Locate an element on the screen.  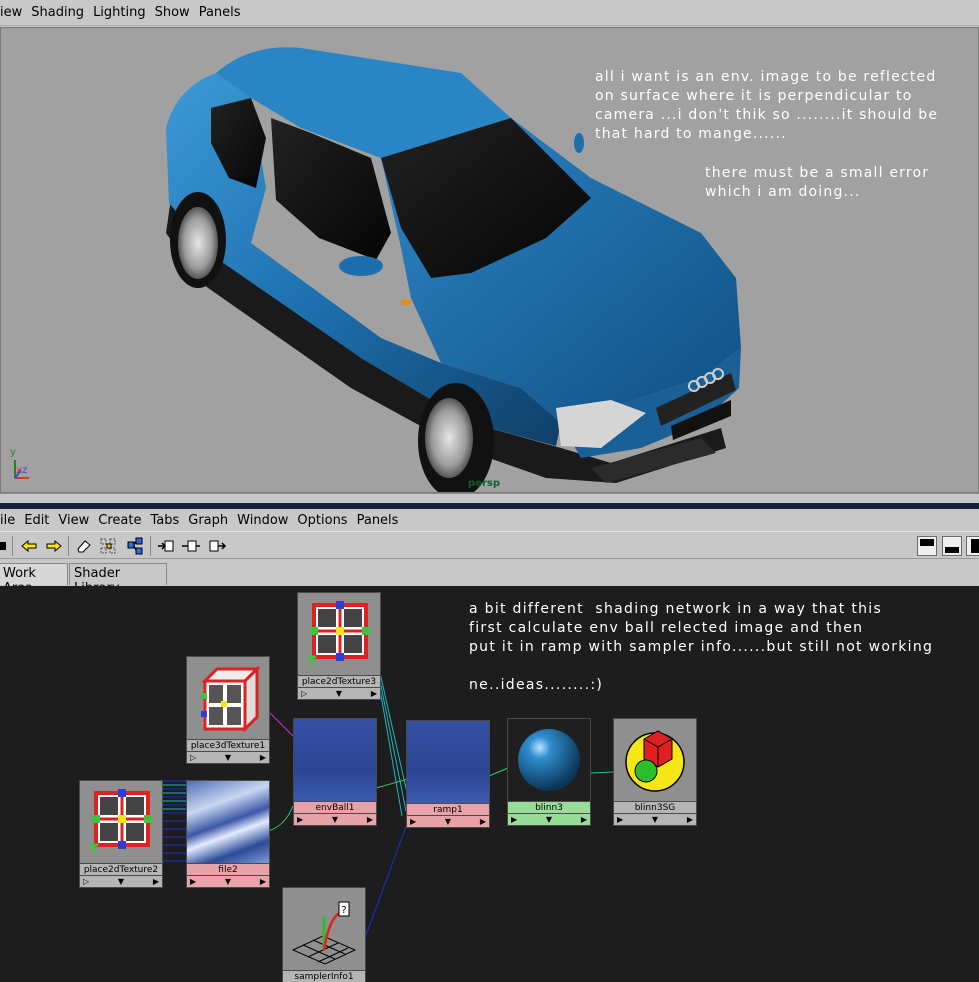
layout-top-icon is located at coordinates (927, 546).